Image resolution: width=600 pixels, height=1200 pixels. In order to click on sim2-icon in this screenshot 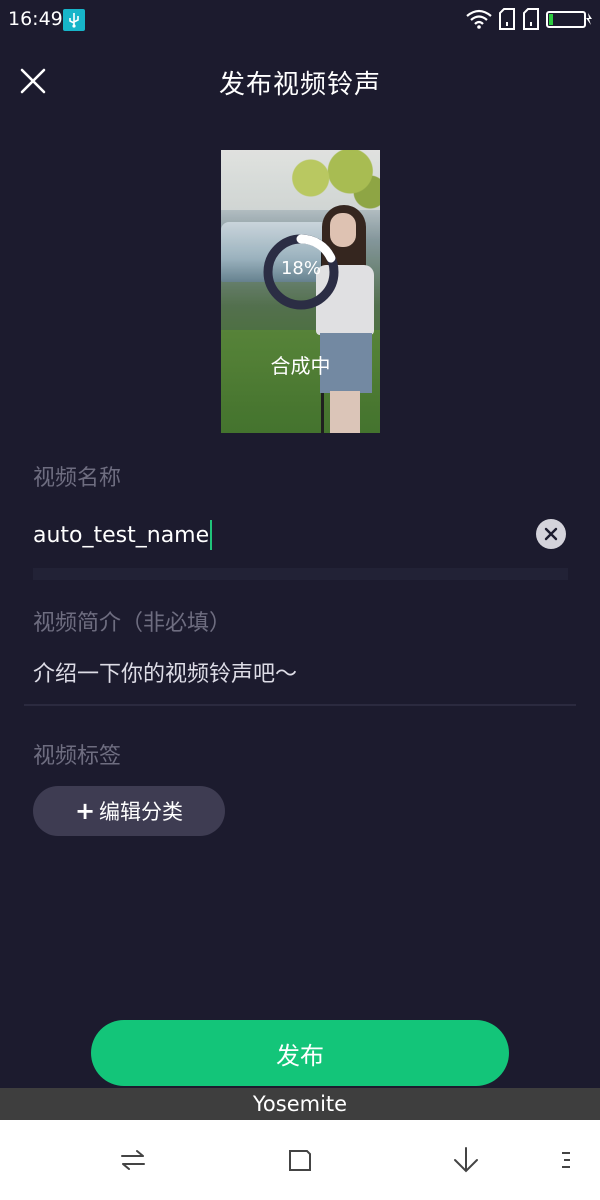, I will do `click(531, 21)`.